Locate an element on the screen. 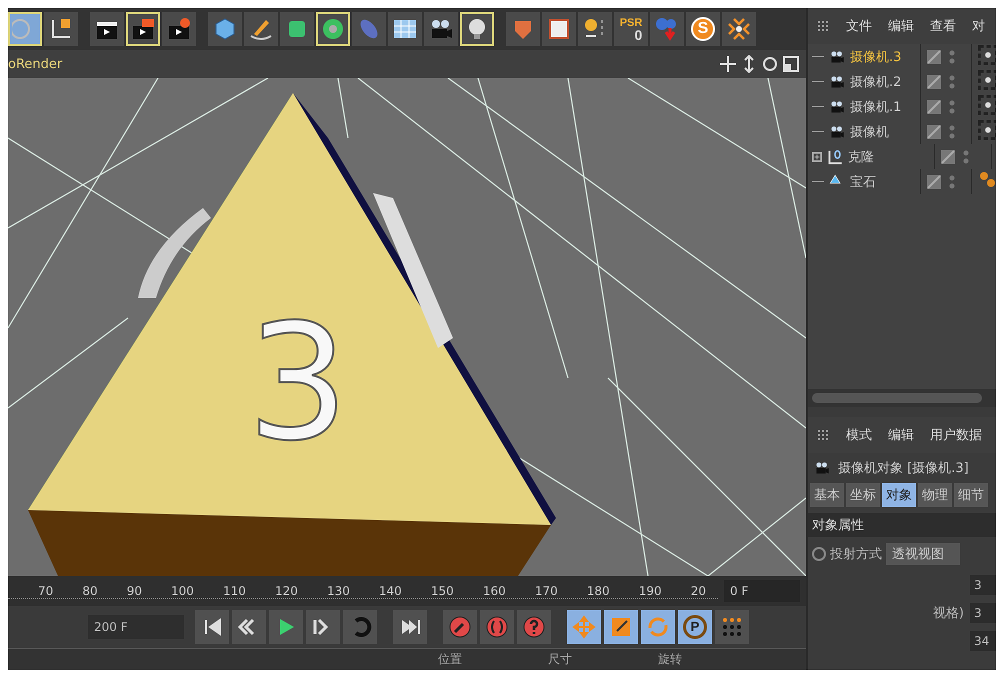  auto-key-icon is located at coordinates (497, 627).